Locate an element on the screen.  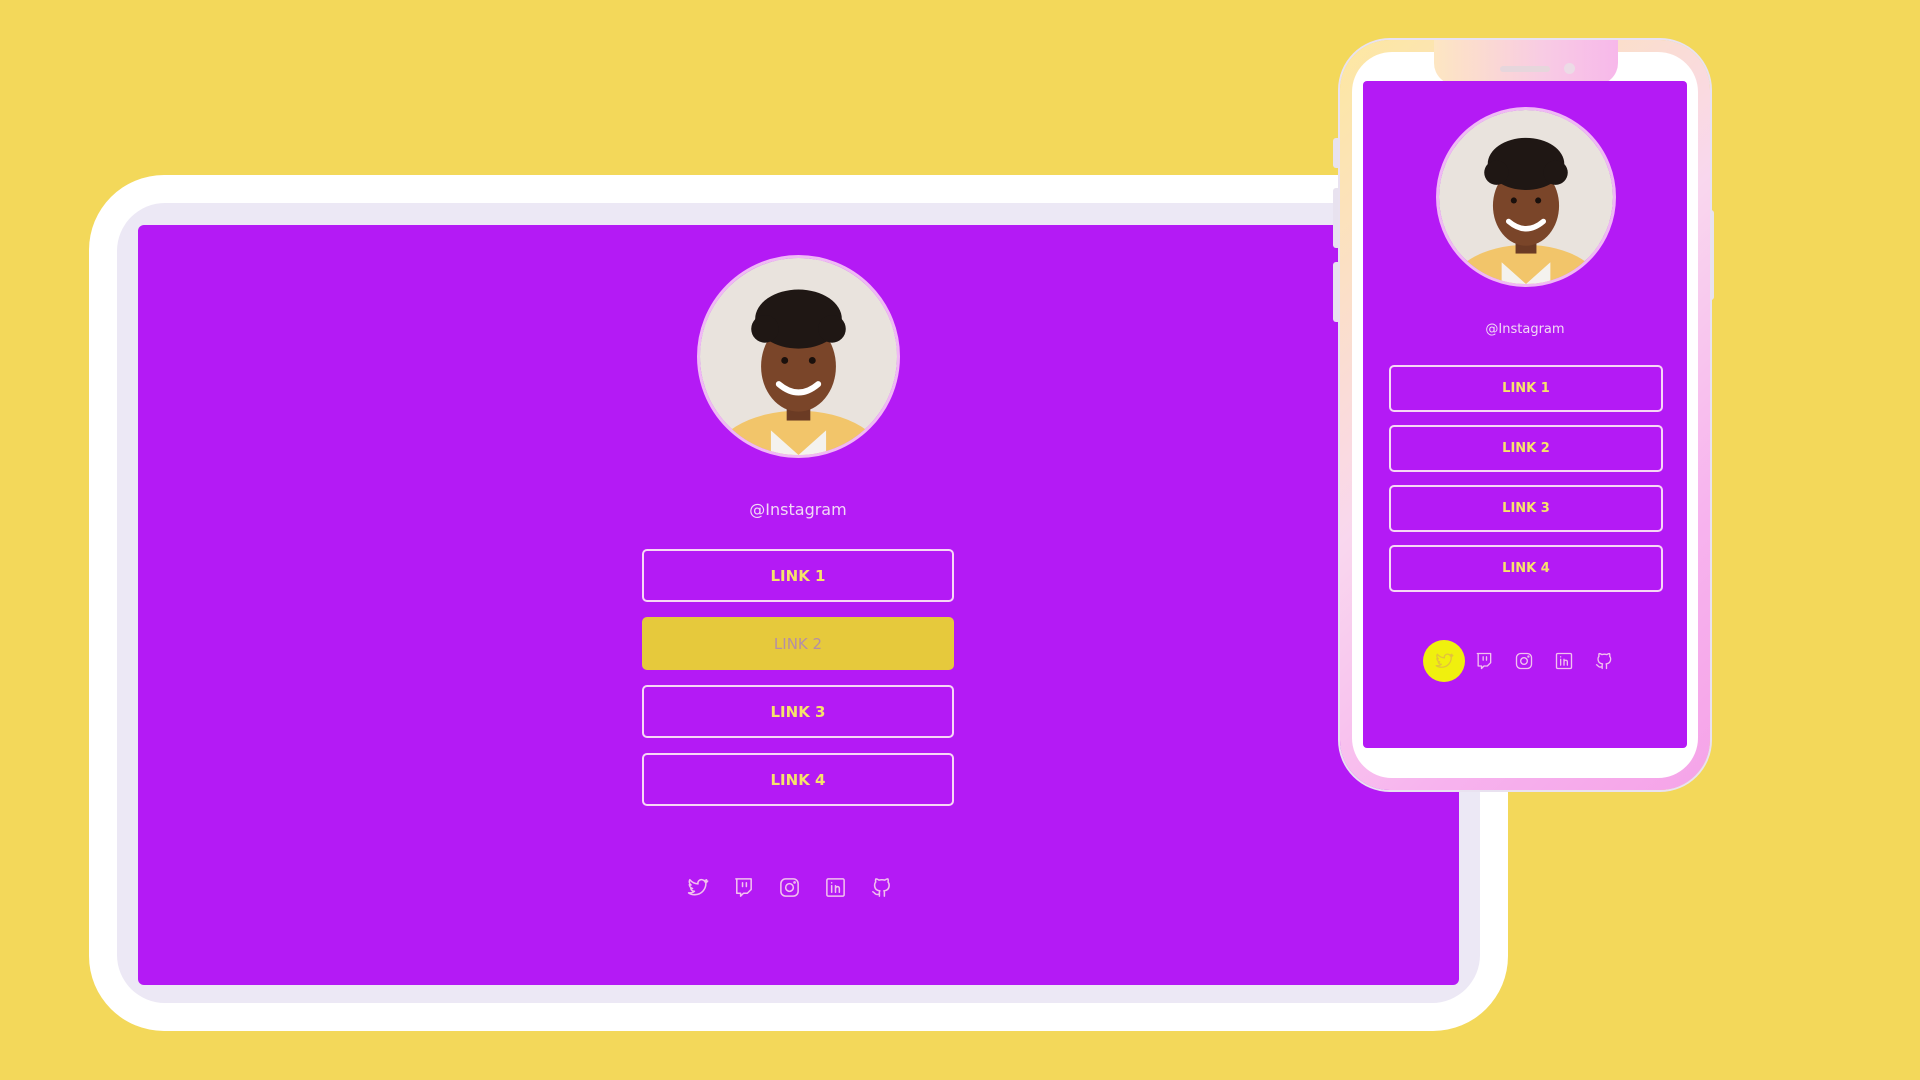
phone-linkedin-link is located at coordinates (1564, 661).